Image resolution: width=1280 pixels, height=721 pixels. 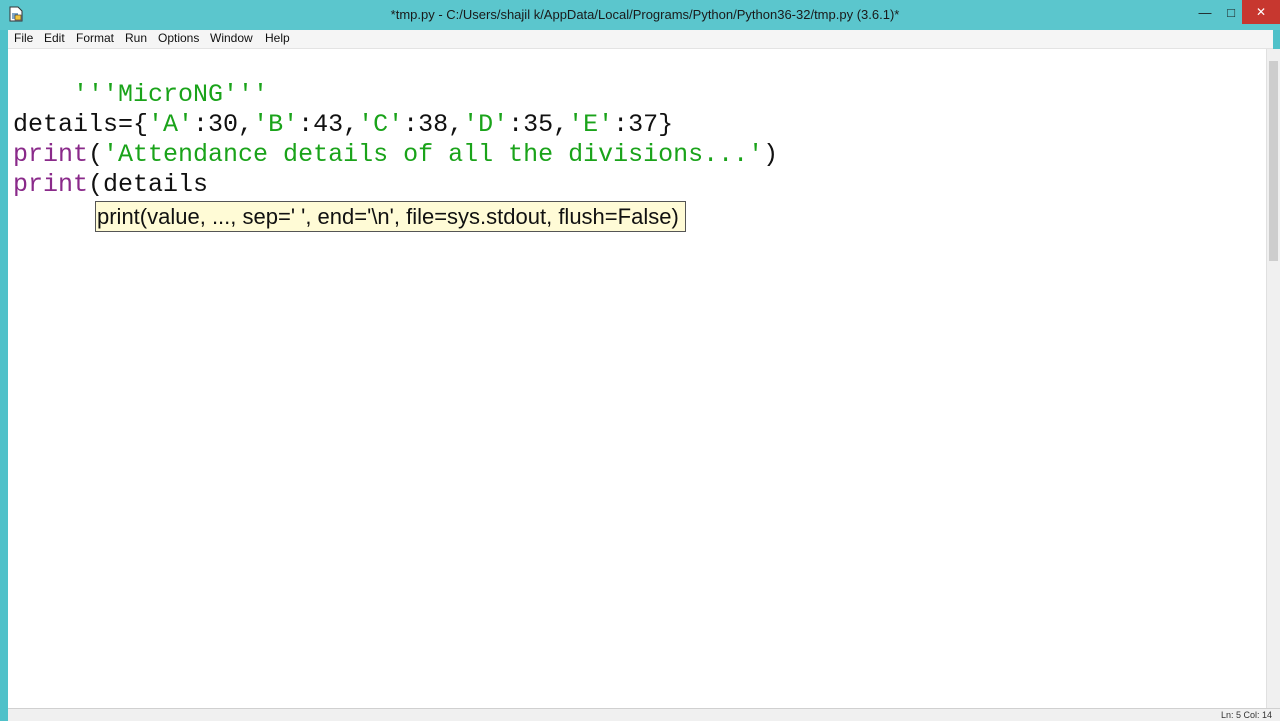 I want to click on code-token: (details, so click(x=148, y=184).